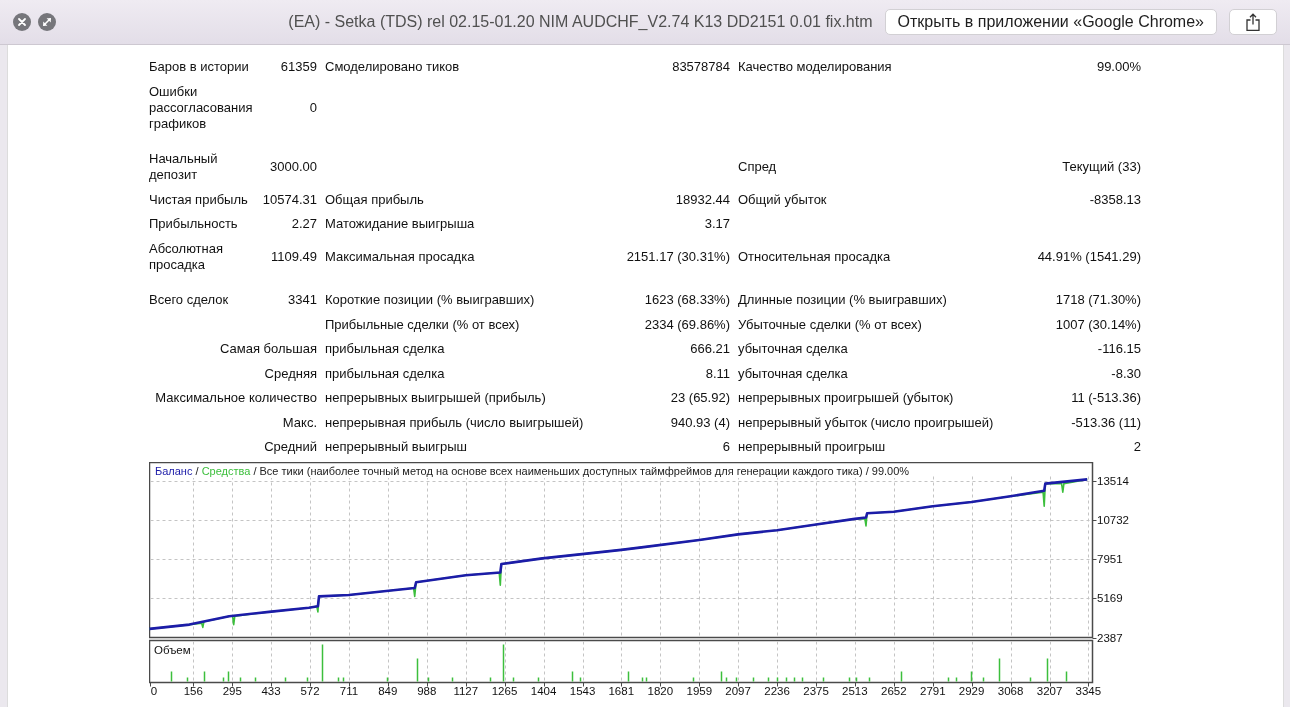 The image size is (1290, 707). Describe the element at coordinates (660, 690) in the screenshot. I see `x-axis-label: 1820` at that location.